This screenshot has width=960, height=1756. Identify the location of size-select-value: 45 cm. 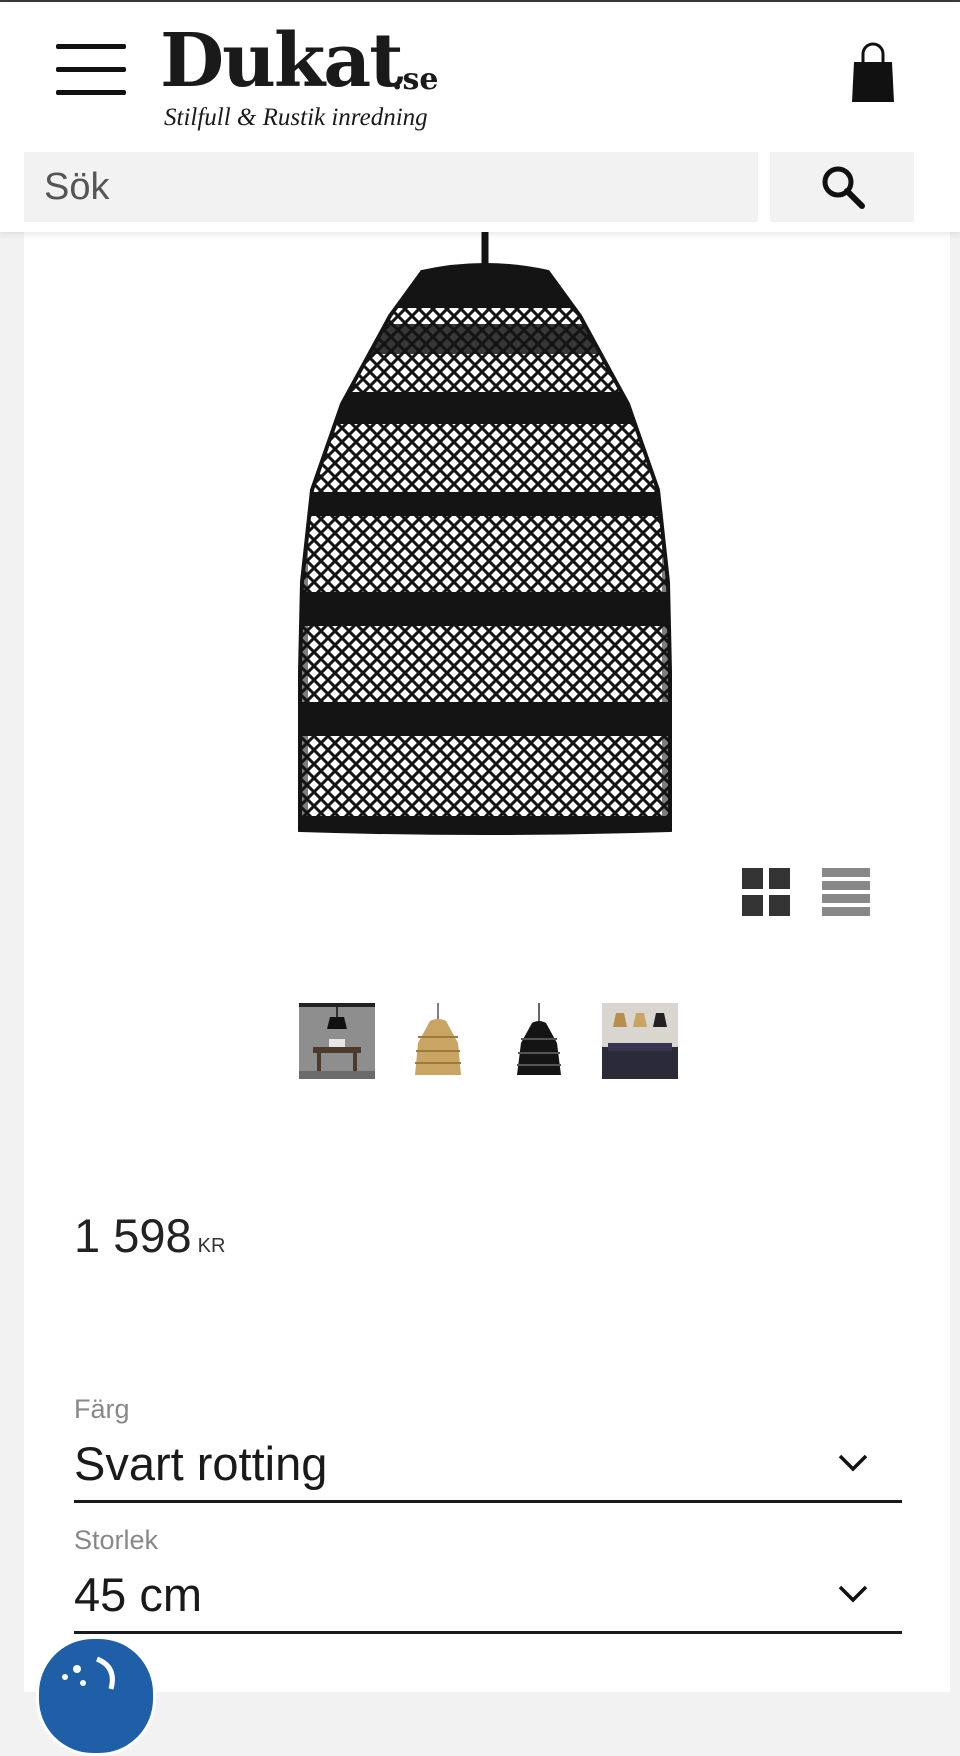
(138, 1594).